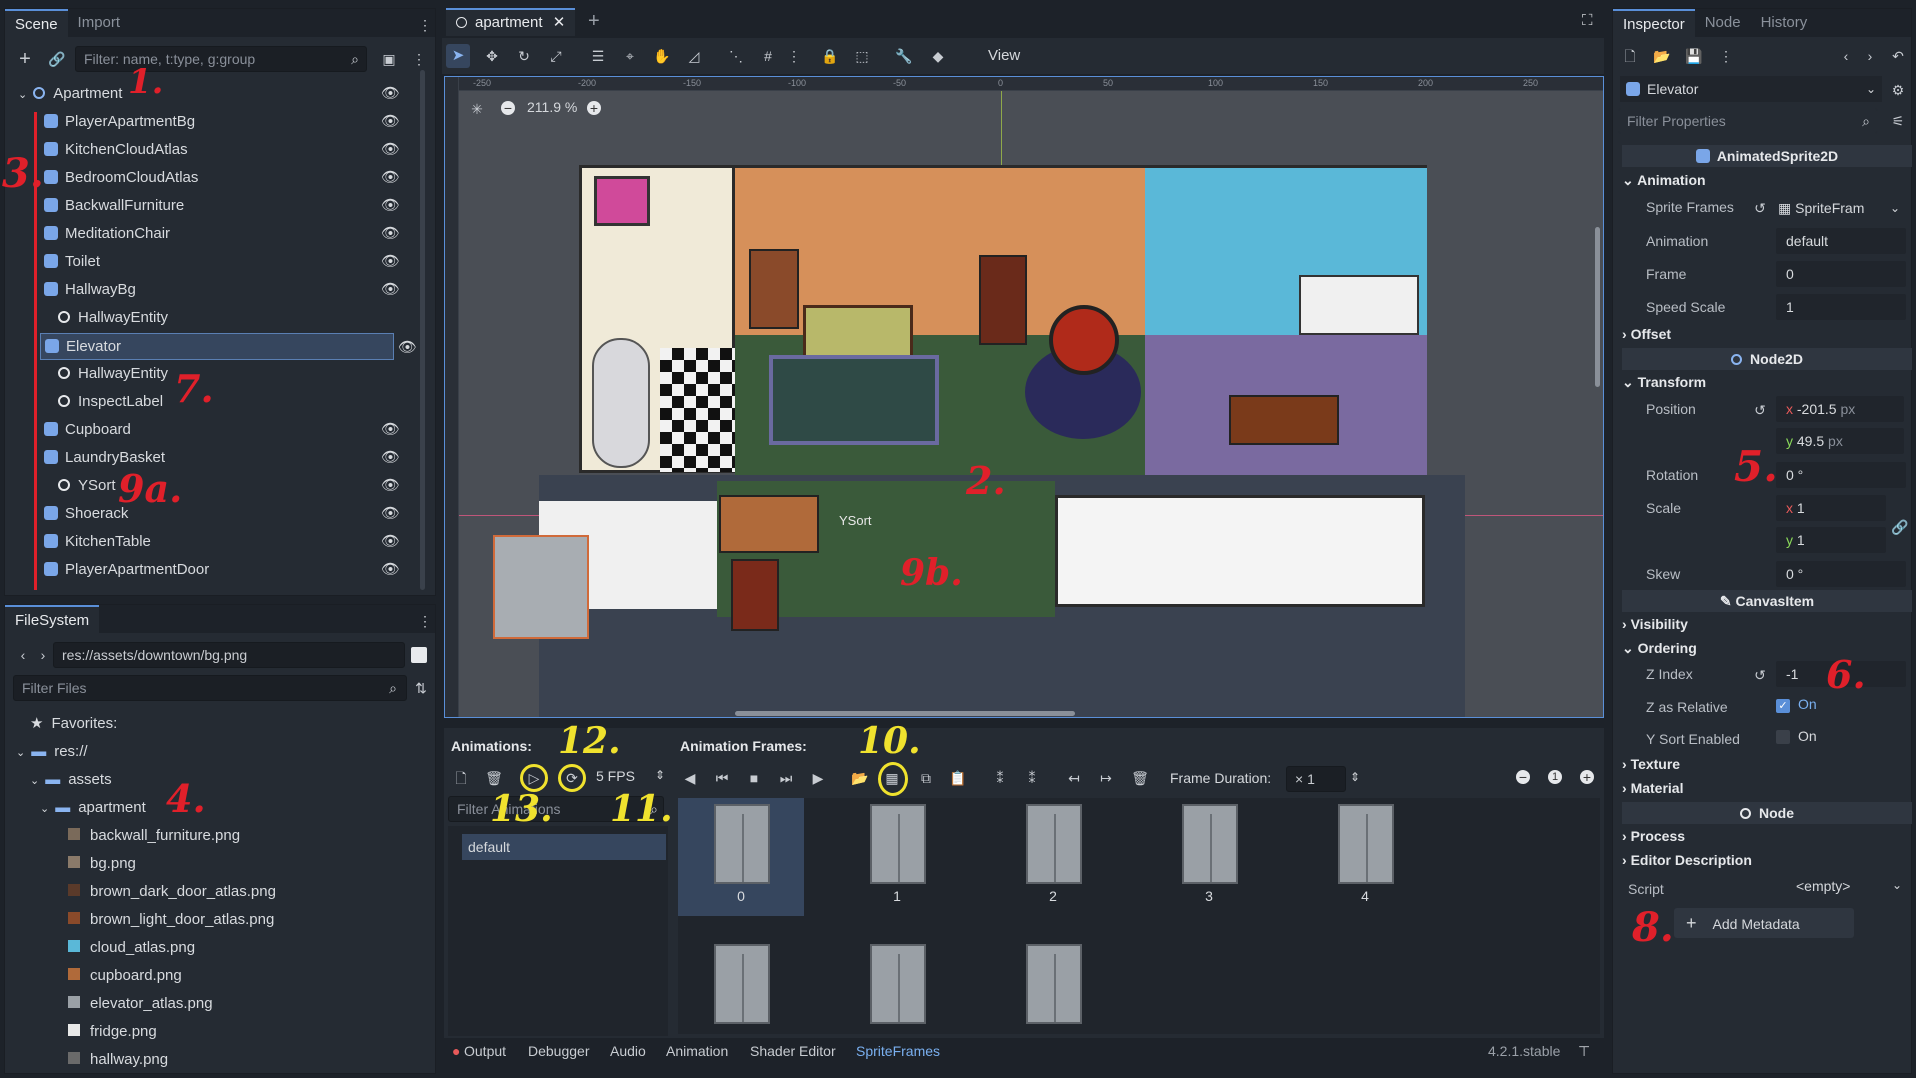 The height and width of the screenshot is (1078, 1916). Describe the element at coordinates (25, 59) in the screenshot. I see `add-node-icon: +` at that location.